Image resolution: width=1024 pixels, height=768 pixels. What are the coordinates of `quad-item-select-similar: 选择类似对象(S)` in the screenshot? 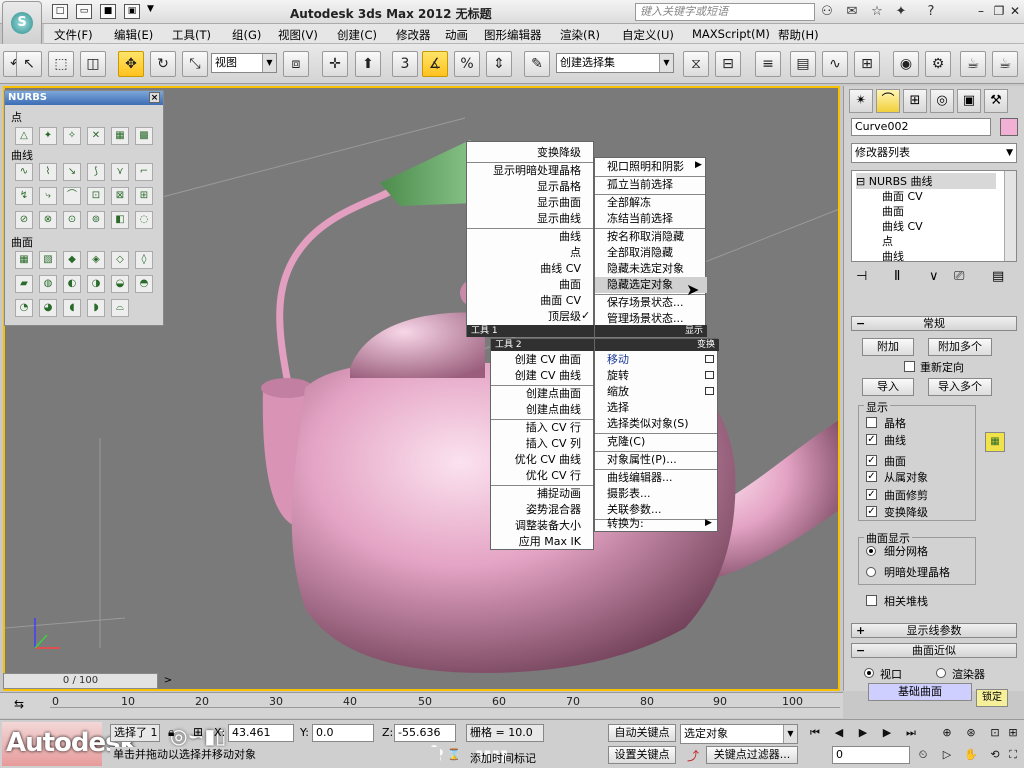 It's located at (642, 424).